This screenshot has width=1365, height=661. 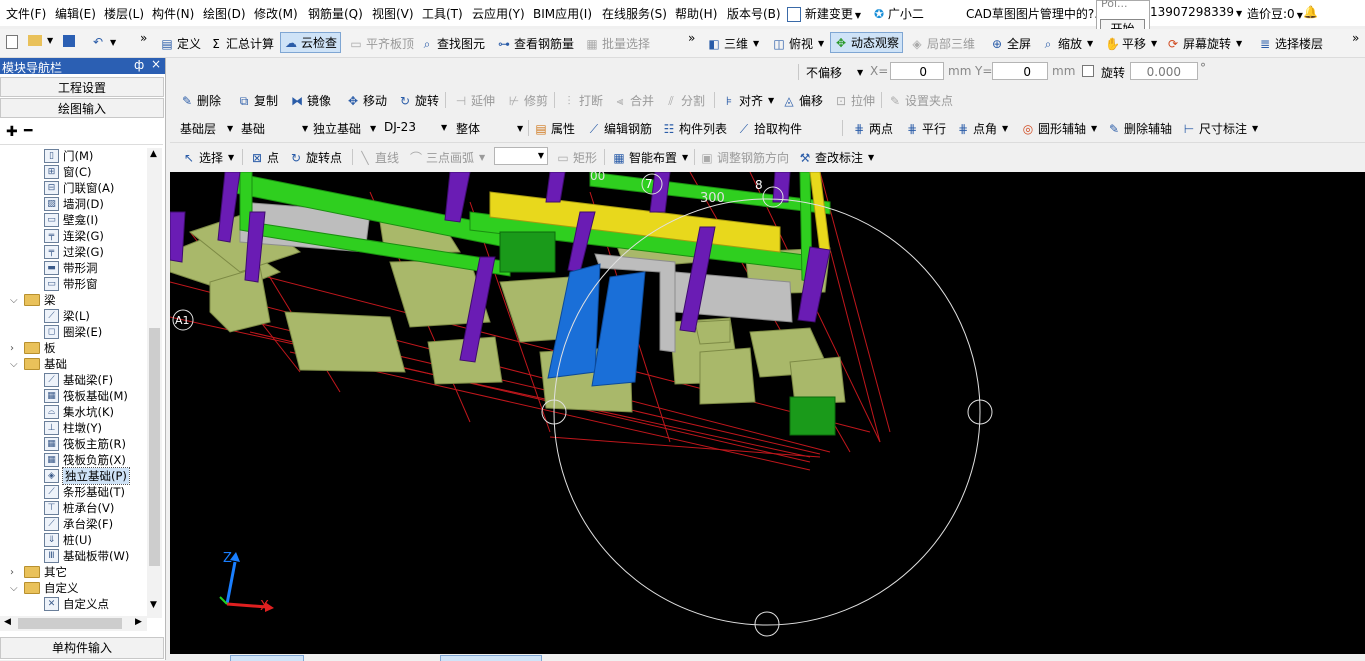 What do you see at coordinates (82, 108) in the screenshot?
I see `drawing-input-button: 绘图输入` at bounding box center [82, 108].